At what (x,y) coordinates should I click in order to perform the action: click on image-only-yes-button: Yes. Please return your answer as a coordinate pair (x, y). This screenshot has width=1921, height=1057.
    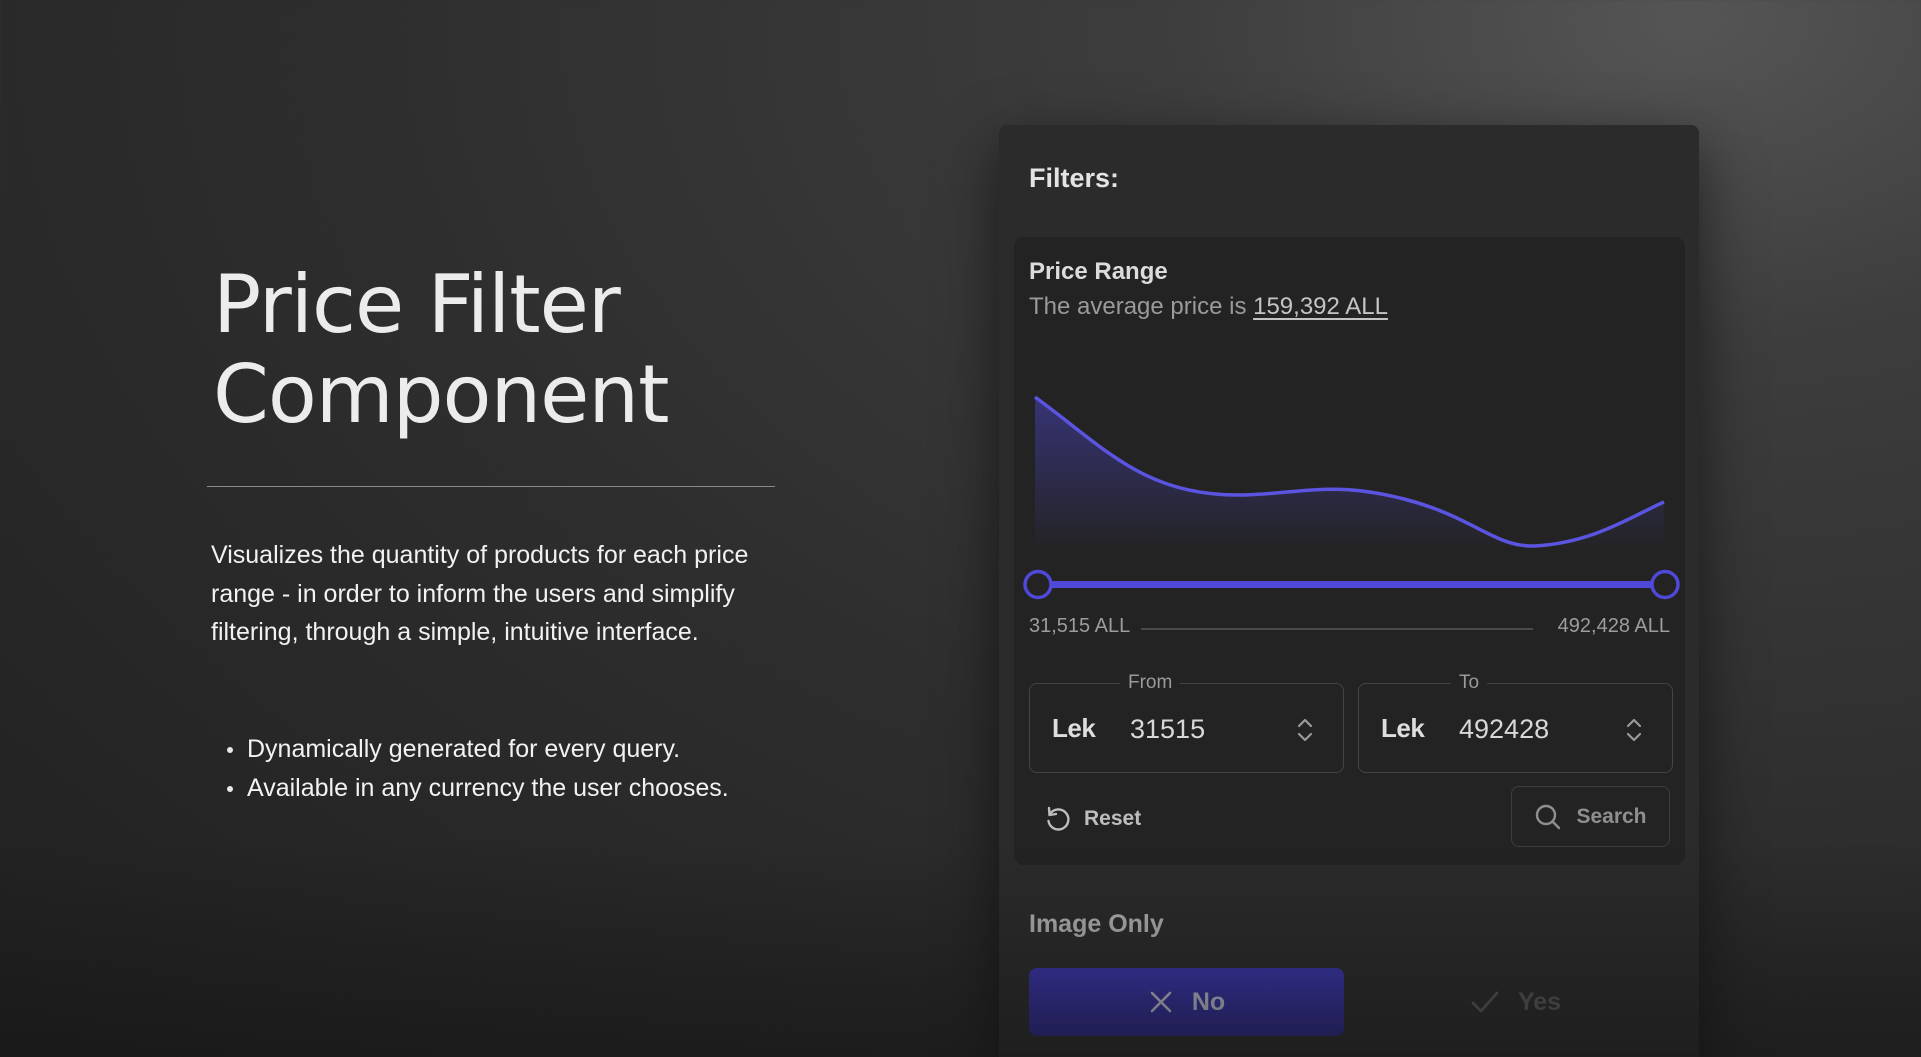
    Looking at the image, I should click on (1515, 1002).